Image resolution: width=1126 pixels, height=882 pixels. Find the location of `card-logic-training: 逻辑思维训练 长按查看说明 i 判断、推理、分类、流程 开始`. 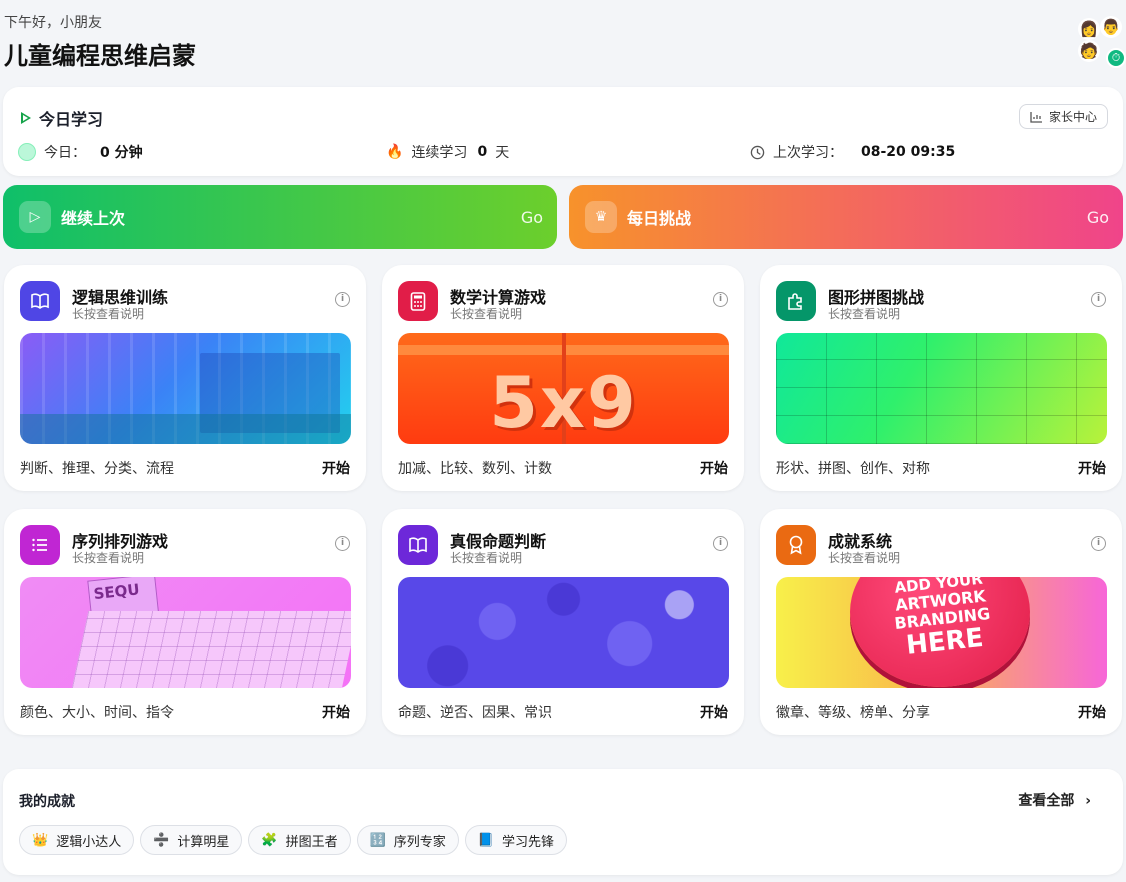

card-logic-training: 逻辑思维训练 长按查看说明 i 判断、推理、分类、流程 开始 is located at coordinates (185, 378).